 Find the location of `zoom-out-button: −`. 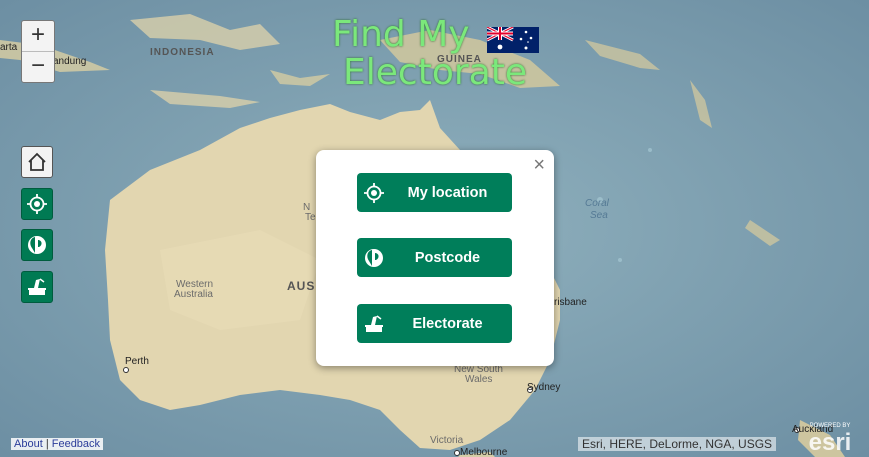

zoom-out-button: − is located at coordinates (38, 66).